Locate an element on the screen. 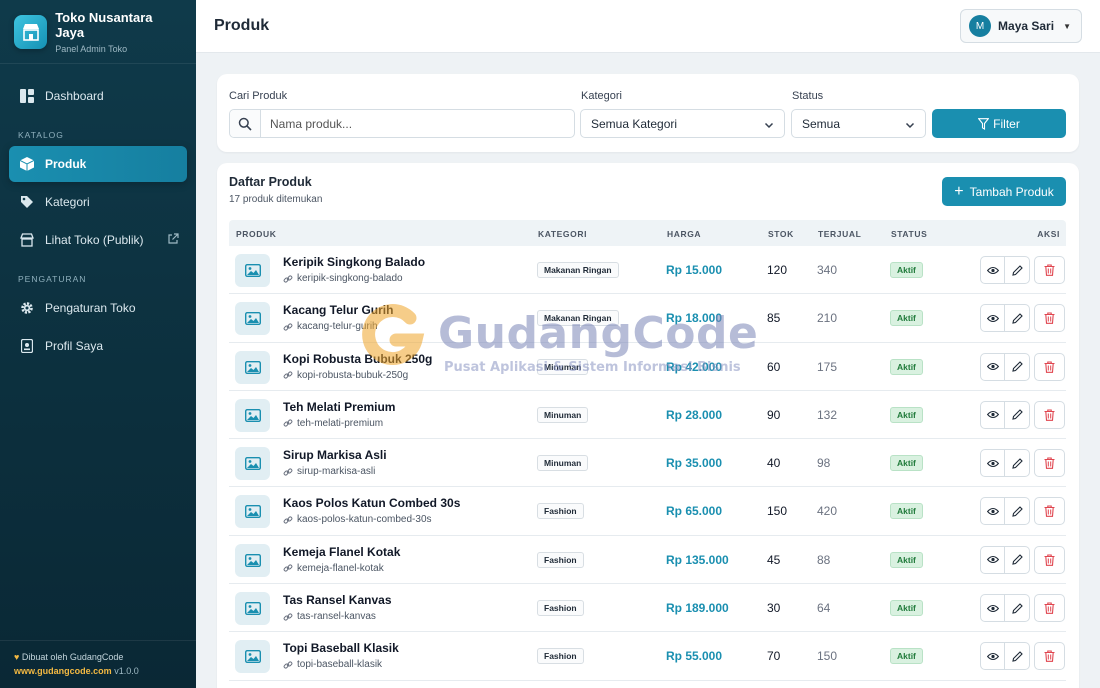 Image resolution: width=1100 pixels, height=688 pixels. footer-credit: Dibuat oleh GudangCode is located at coordinates (72, 657).